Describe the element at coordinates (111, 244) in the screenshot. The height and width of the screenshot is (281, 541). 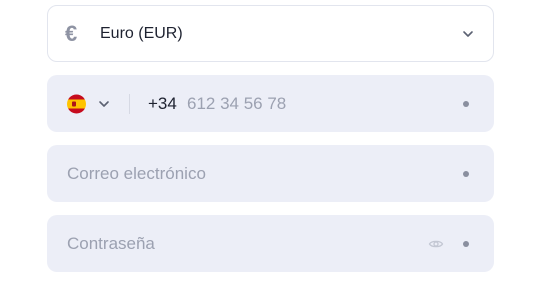
I see `password-input: Contraseña` at that location.